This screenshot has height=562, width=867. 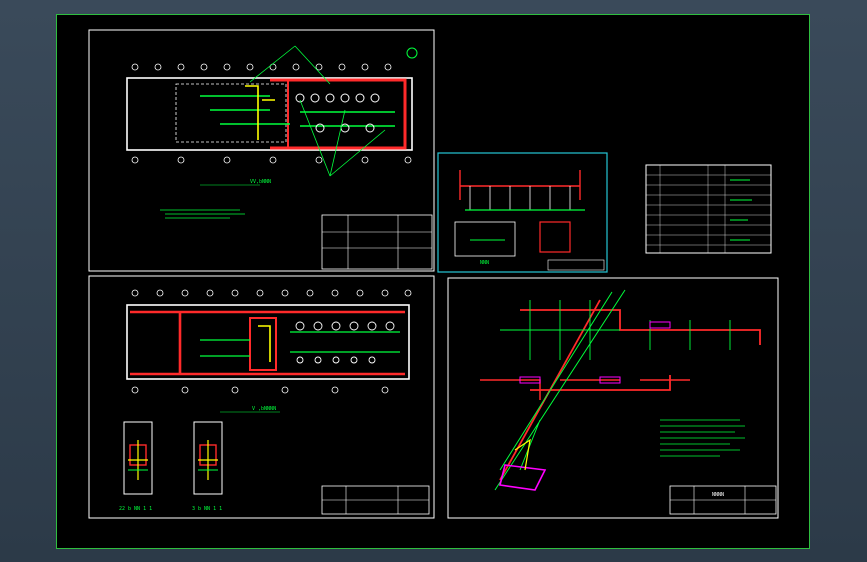 I want to click on floor-plan-top: VV,bNNN, so click(x=279, y=157).